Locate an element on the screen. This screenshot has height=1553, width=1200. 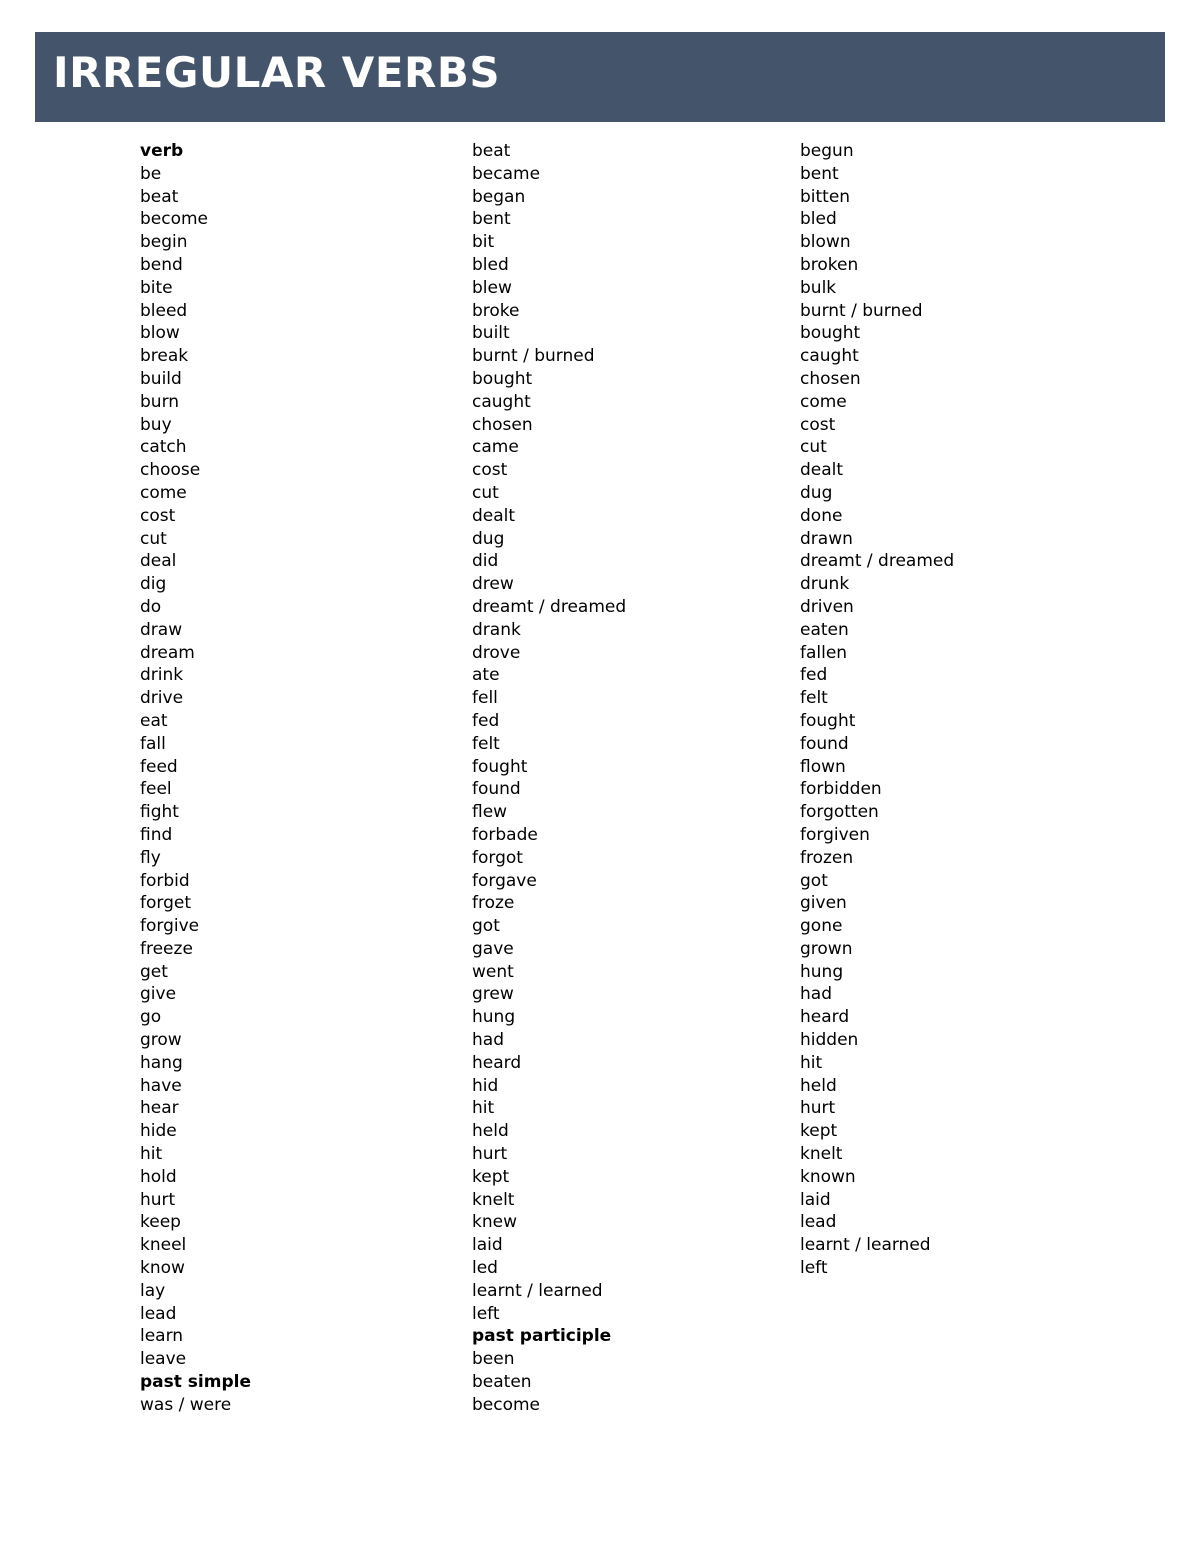
verb-cell: forget is located at coordinates (165, 903).